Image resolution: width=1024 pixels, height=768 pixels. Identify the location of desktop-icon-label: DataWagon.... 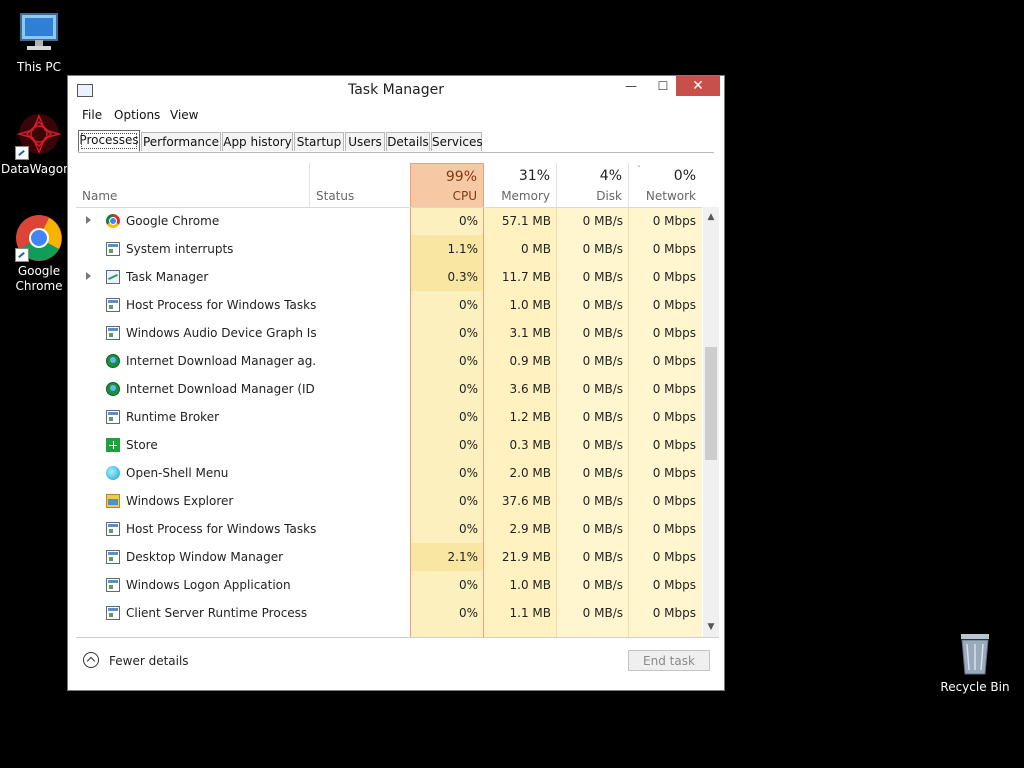
(42, 169).